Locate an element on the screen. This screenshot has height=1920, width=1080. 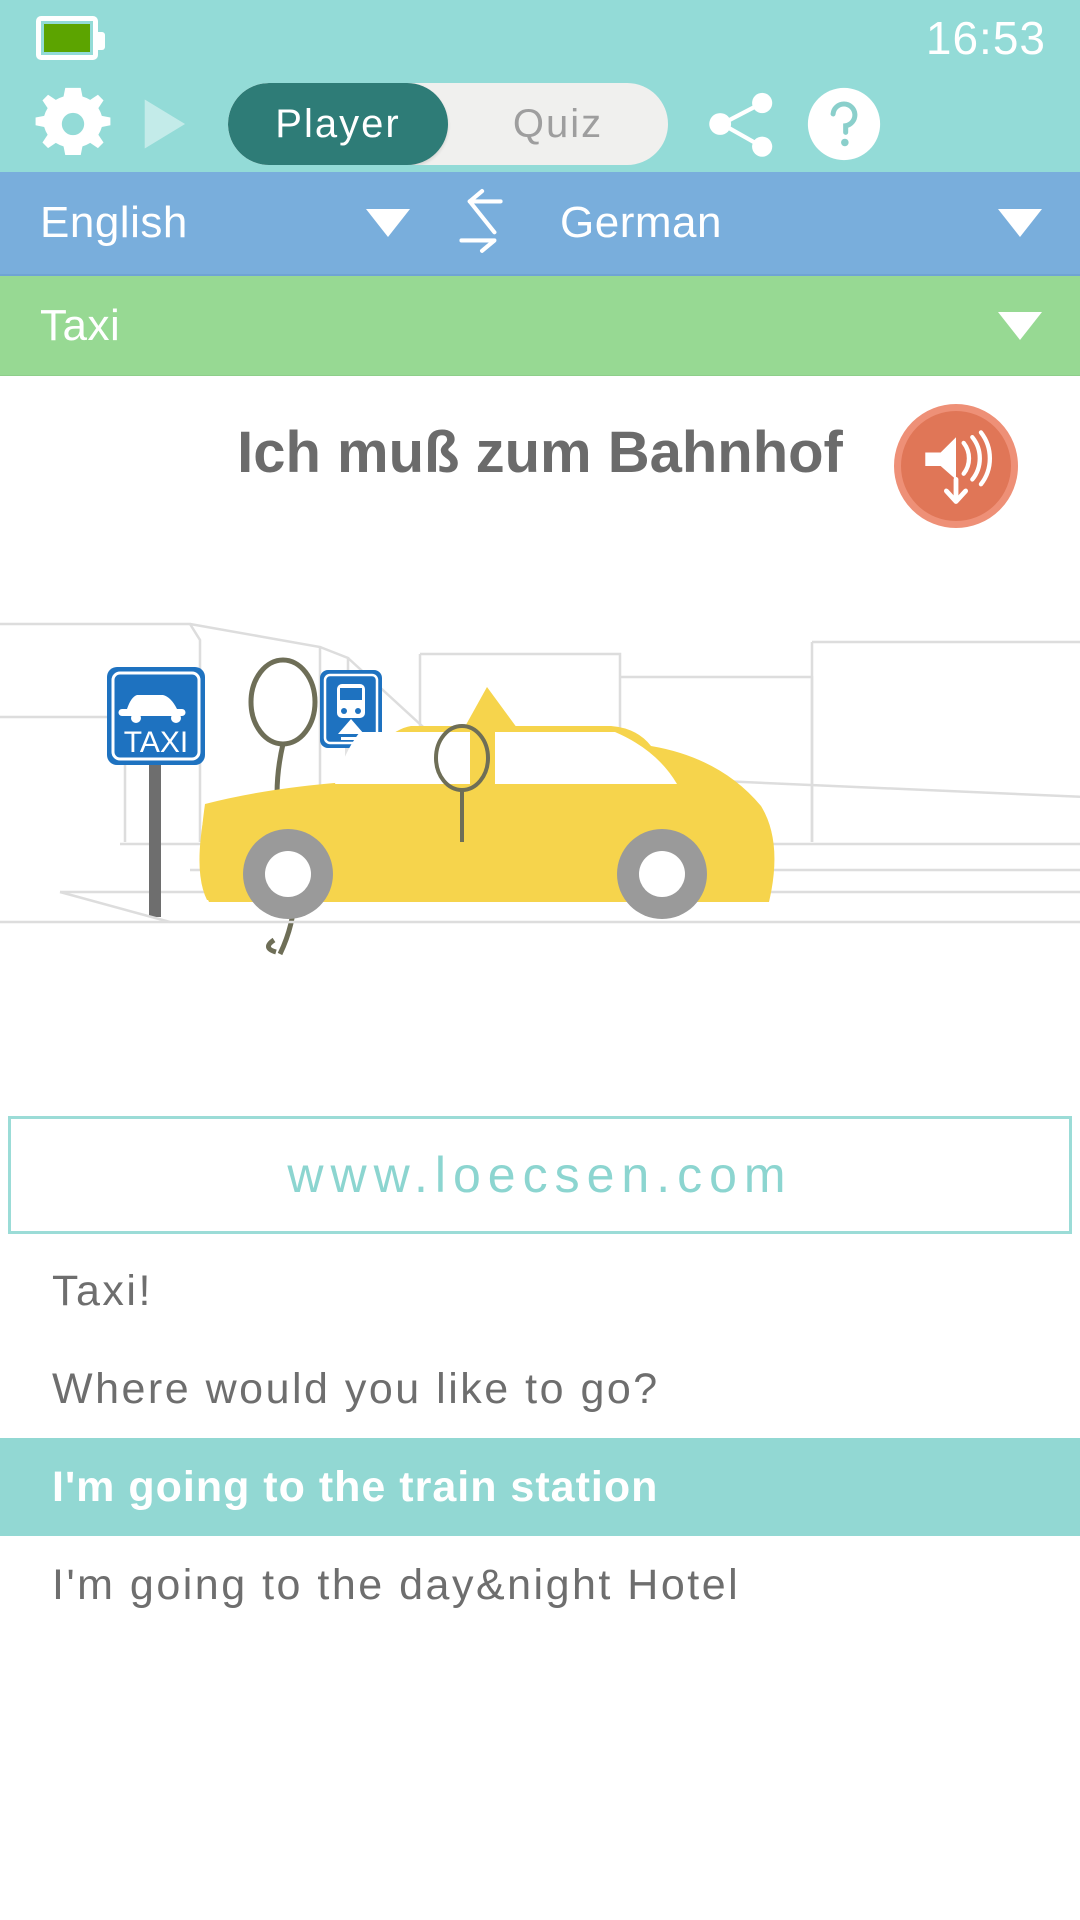
website-url: www.loecsen.com is located at coordinates (540, 1175).